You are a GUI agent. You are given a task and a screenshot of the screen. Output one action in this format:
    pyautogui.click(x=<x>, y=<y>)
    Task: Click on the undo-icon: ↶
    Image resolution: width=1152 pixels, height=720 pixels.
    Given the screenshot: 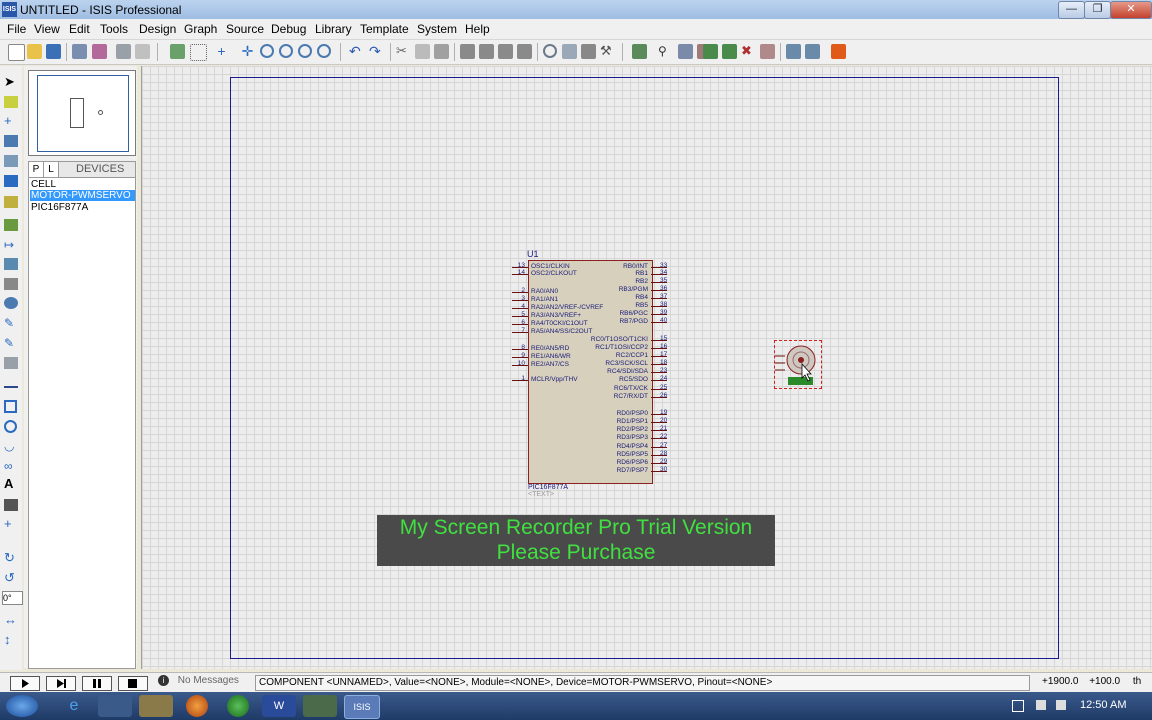 What is the action you would take?
    pyautogui.click(x=356, y=51)
    